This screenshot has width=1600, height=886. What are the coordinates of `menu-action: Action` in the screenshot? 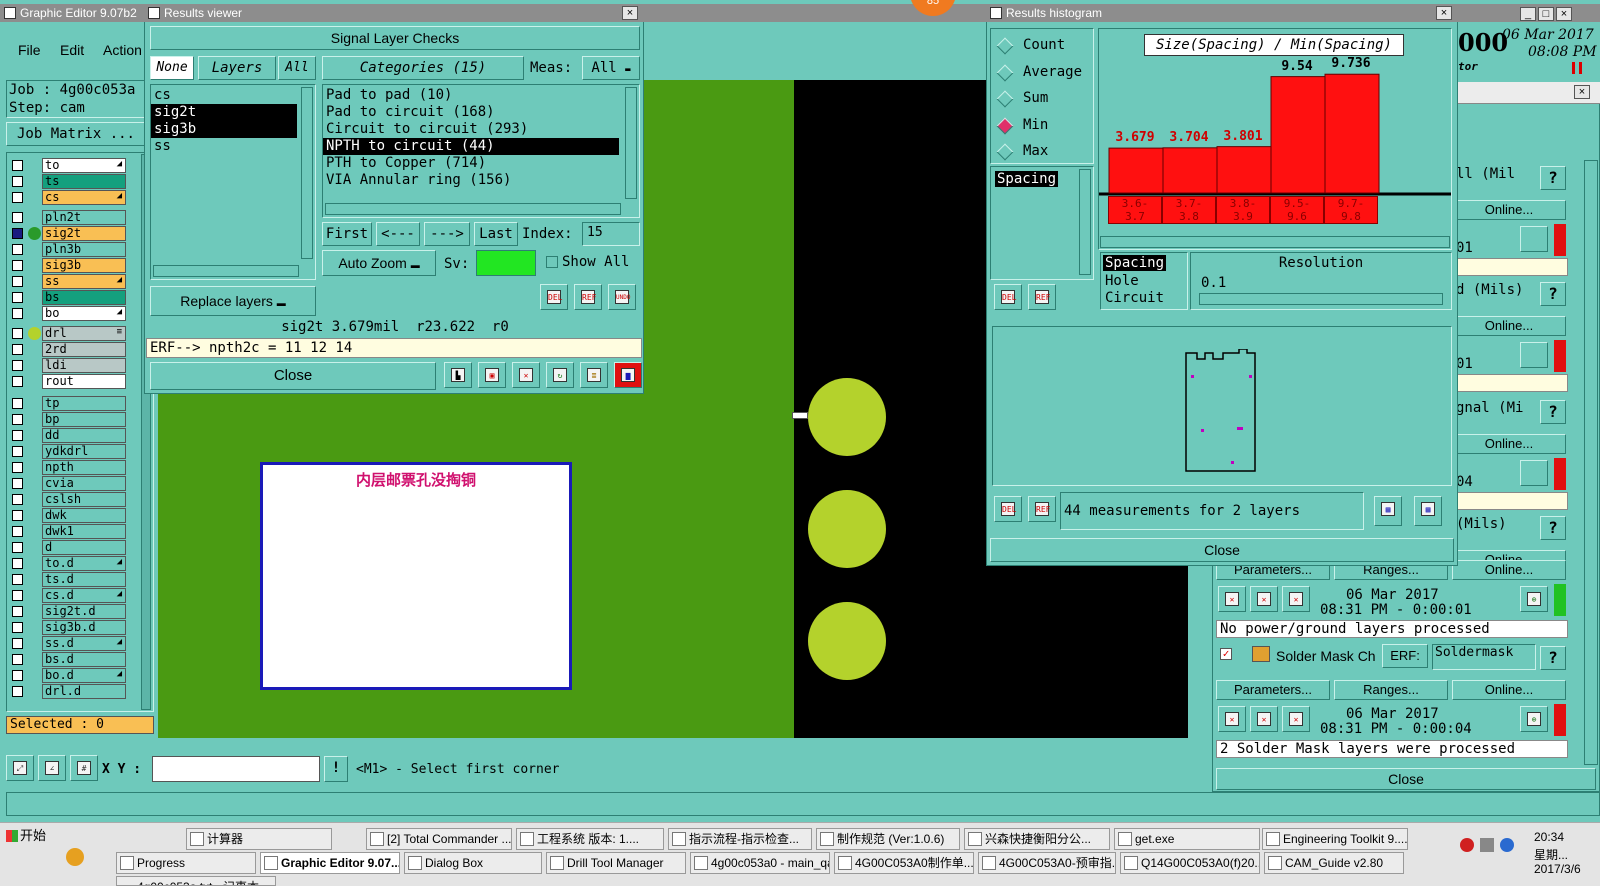 It's located at (122, 50).